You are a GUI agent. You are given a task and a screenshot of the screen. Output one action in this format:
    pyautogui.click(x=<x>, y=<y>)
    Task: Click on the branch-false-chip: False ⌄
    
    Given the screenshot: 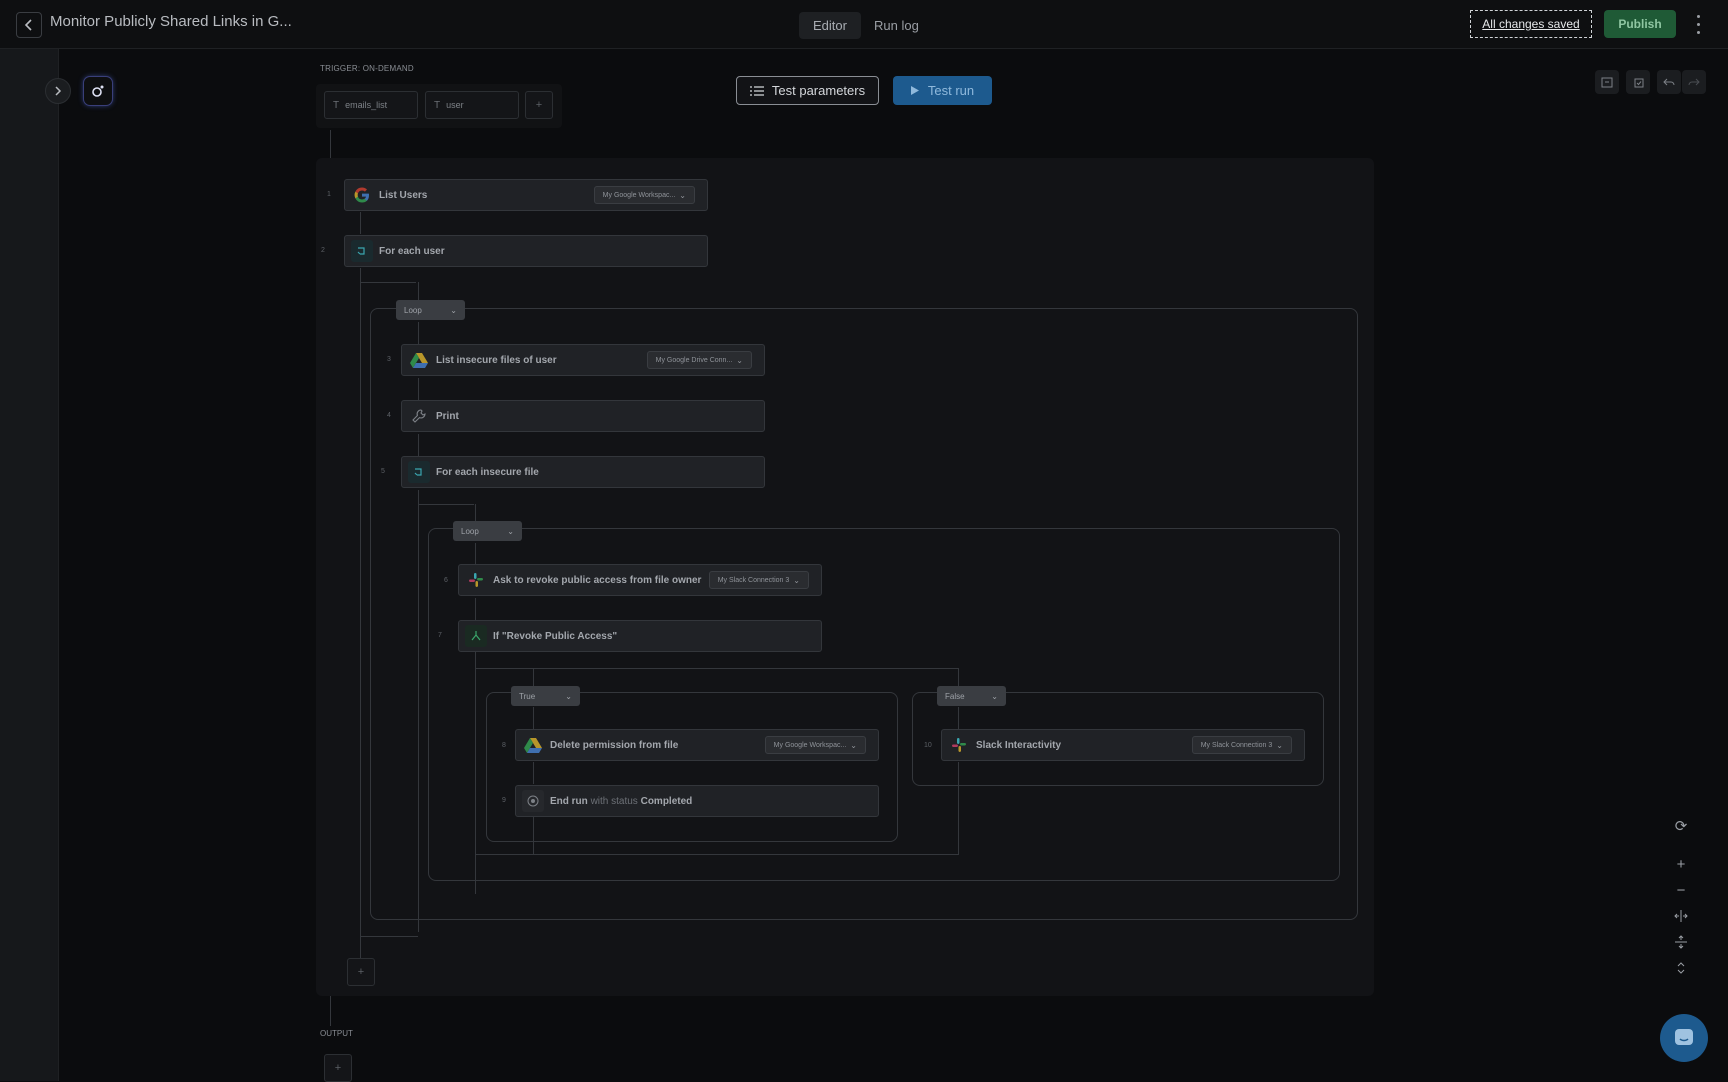 What is the action you would take?
    pyautogui.click(x=971, y=696)
    